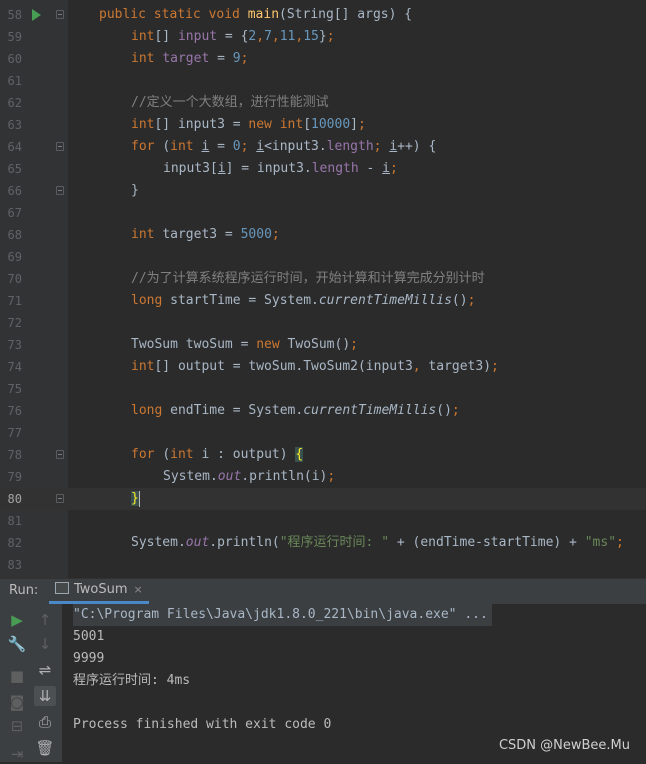 The height and width of the screenshot is (764, 646). Describe the element at coordinates (323, 169) in the screenshot. I see `code-line: 65 input3[i] = input3.length - i;` at that location.